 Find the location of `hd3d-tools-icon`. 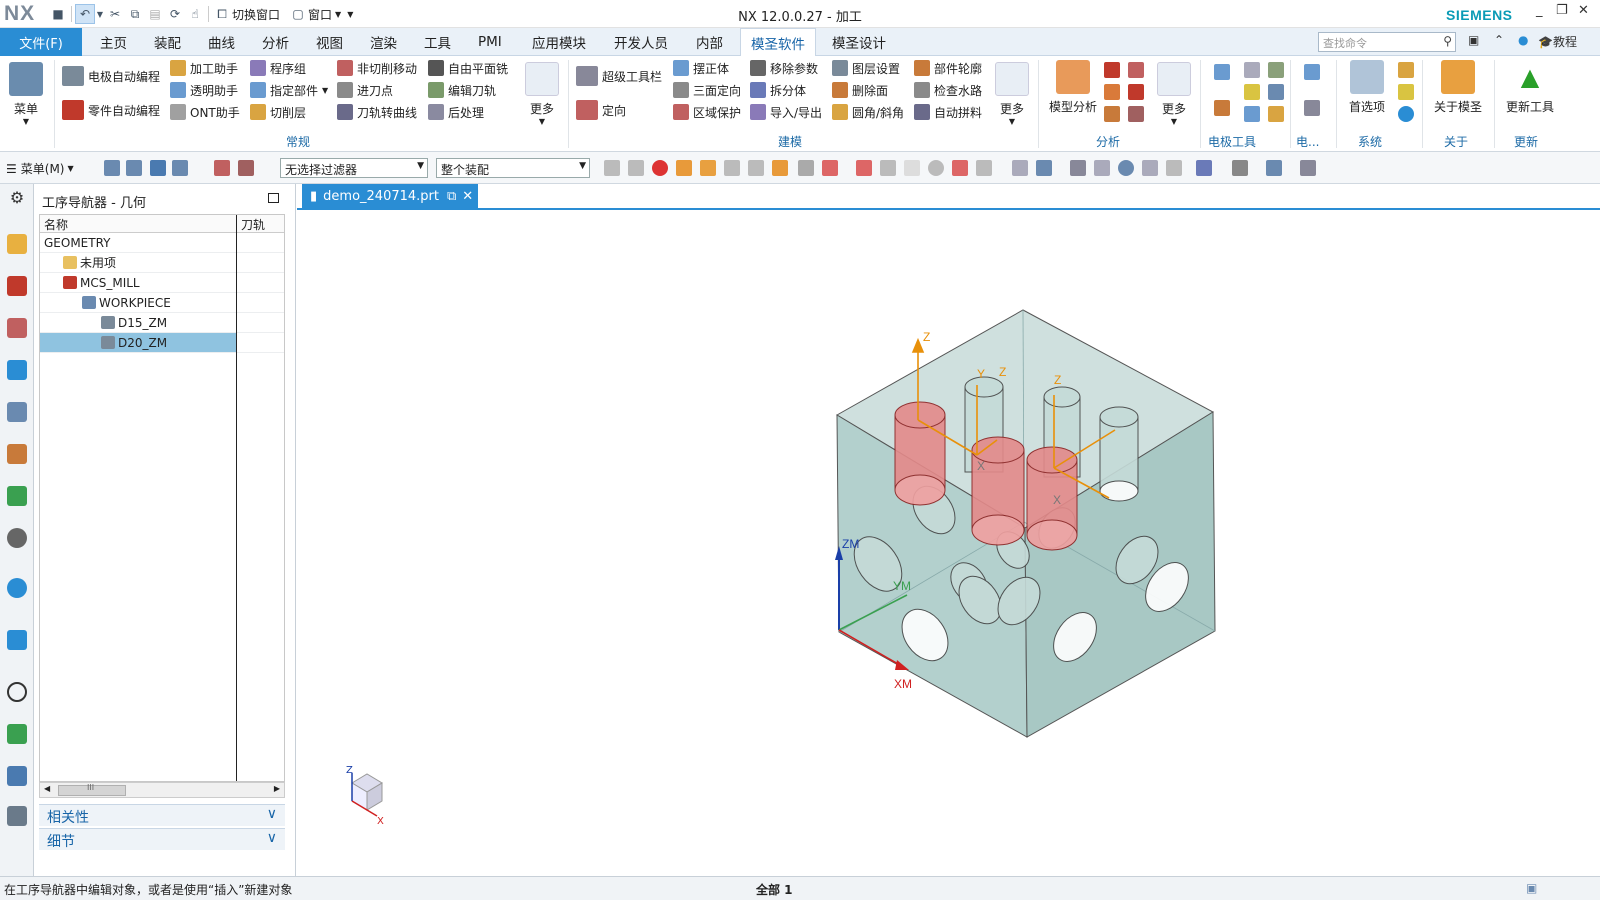

hd3d-tools-icon is located at coordinates (17, 538).